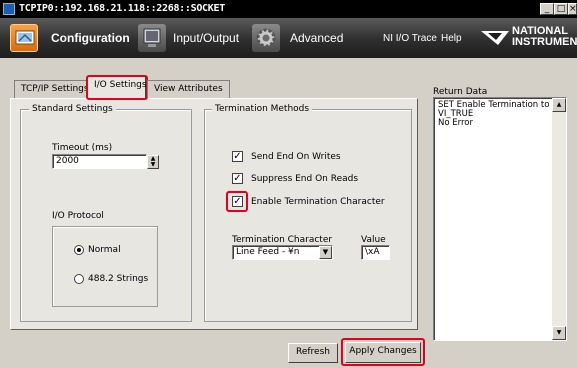 This screenshot has width=577, height=368. What do you see at coordinates (325, 252) in the screenshot?
I see `chevron-down-icon: ▼` at bounding box center [325, 252].